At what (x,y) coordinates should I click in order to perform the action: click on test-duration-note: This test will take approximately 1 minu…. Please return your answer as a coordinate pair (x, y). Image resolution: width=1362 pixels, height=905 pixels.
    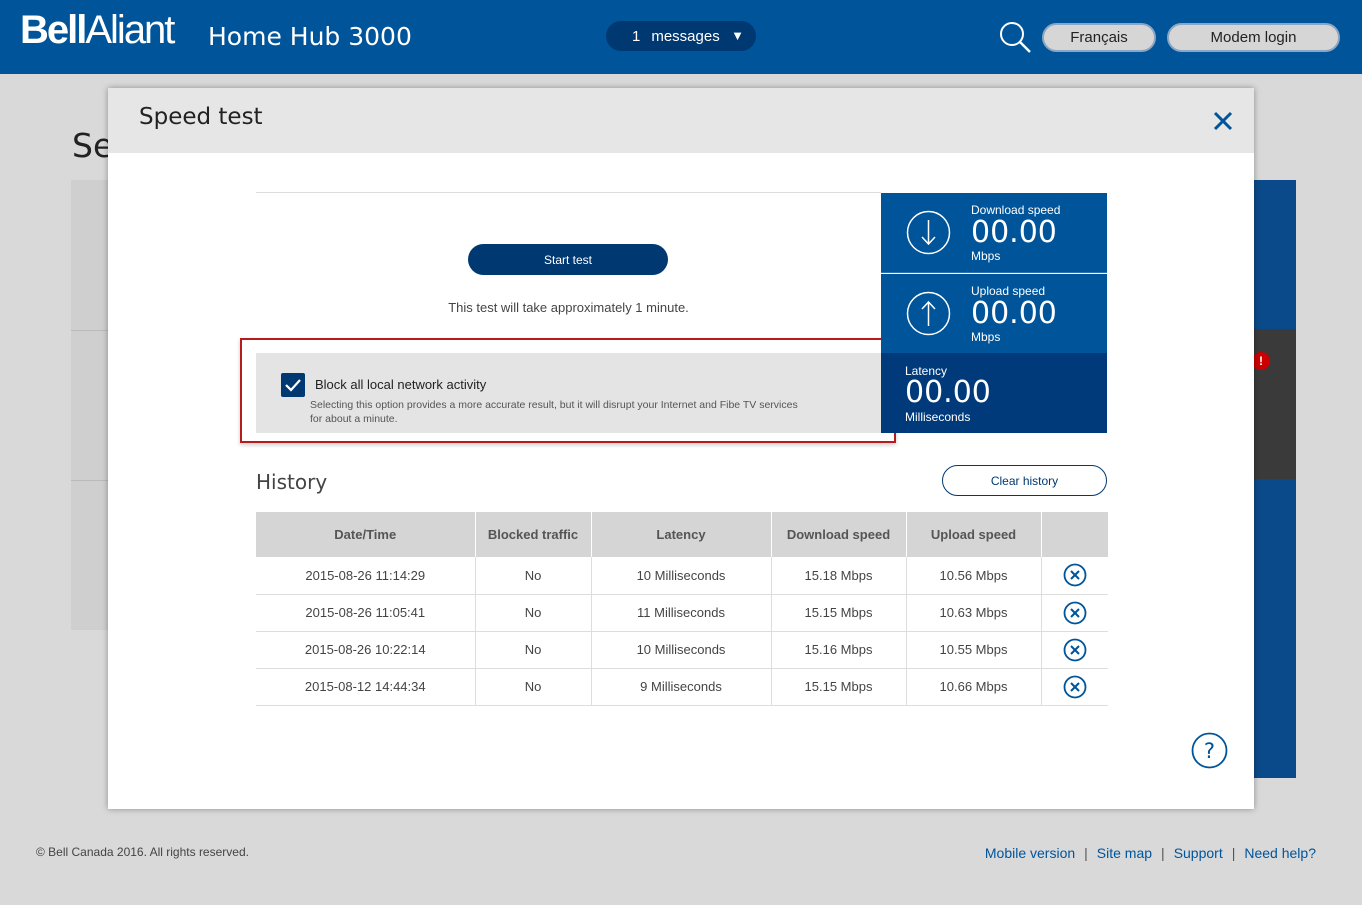
    Looking at the image, I should click on (568, 307).